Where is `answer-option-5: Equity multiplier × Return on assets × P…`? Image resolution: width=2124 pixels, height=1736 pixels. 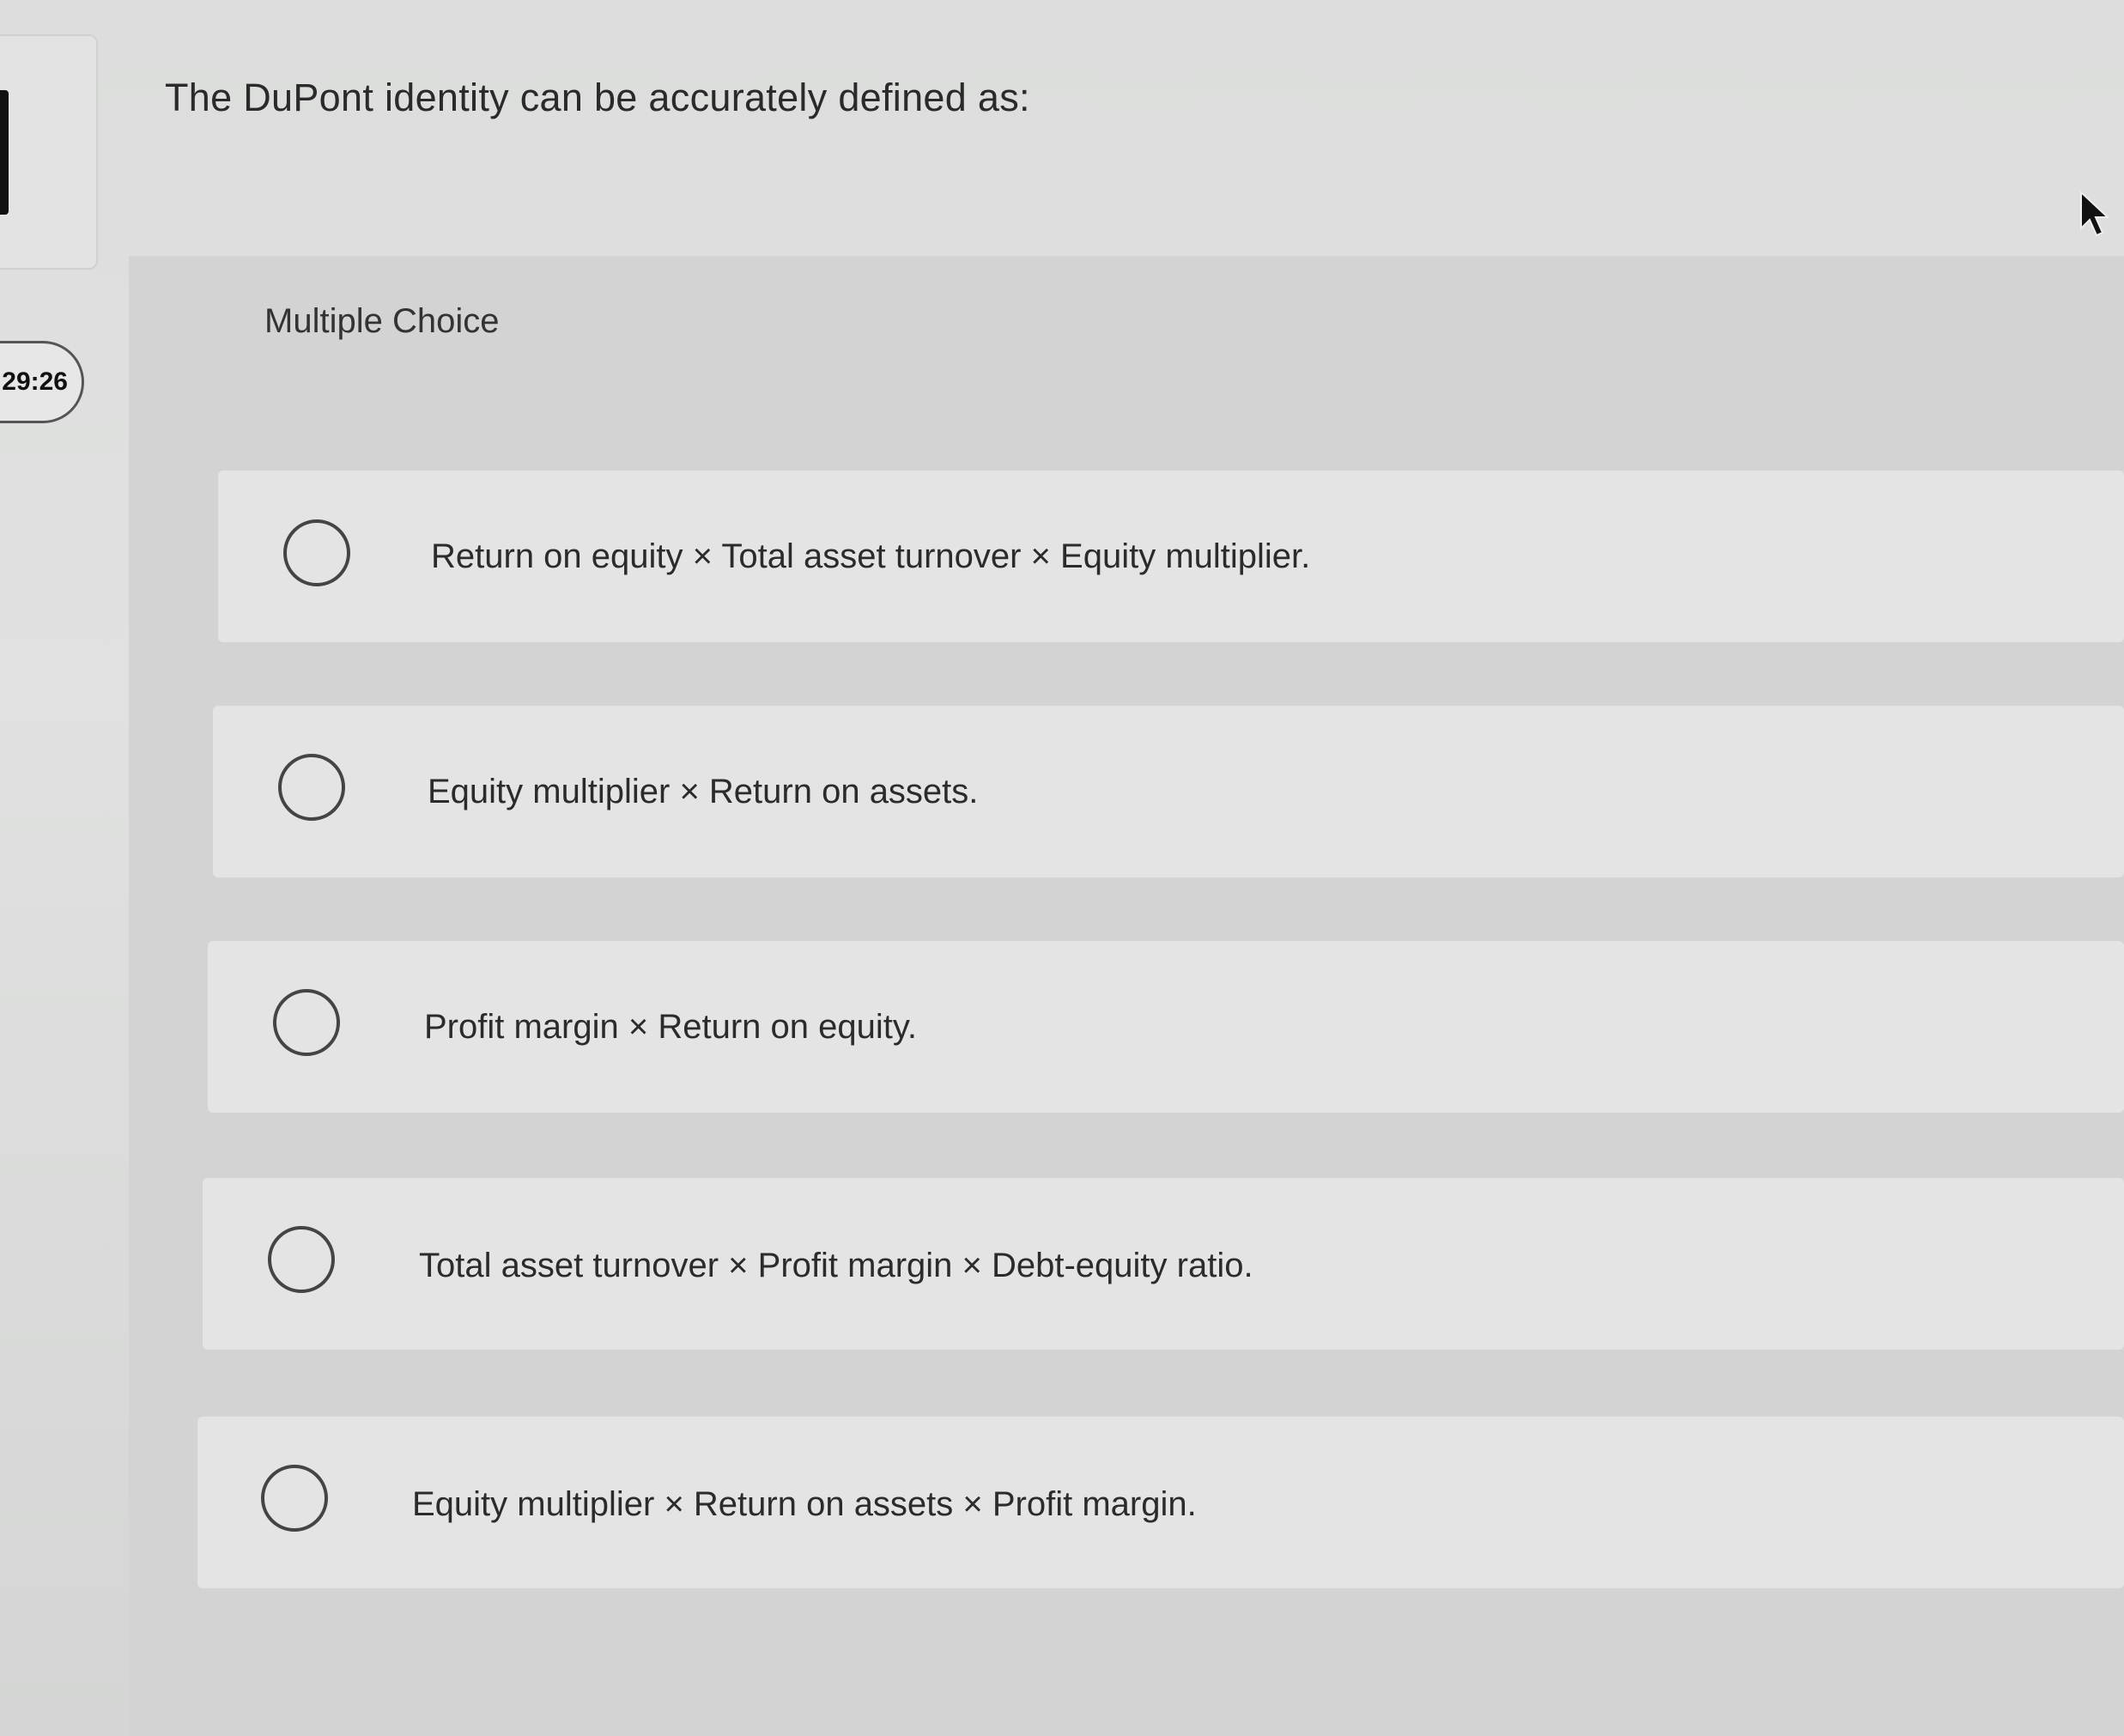
answer-option-5: Equity multiplier × Return on assets × P… is located at coordinates (1161, 1502).